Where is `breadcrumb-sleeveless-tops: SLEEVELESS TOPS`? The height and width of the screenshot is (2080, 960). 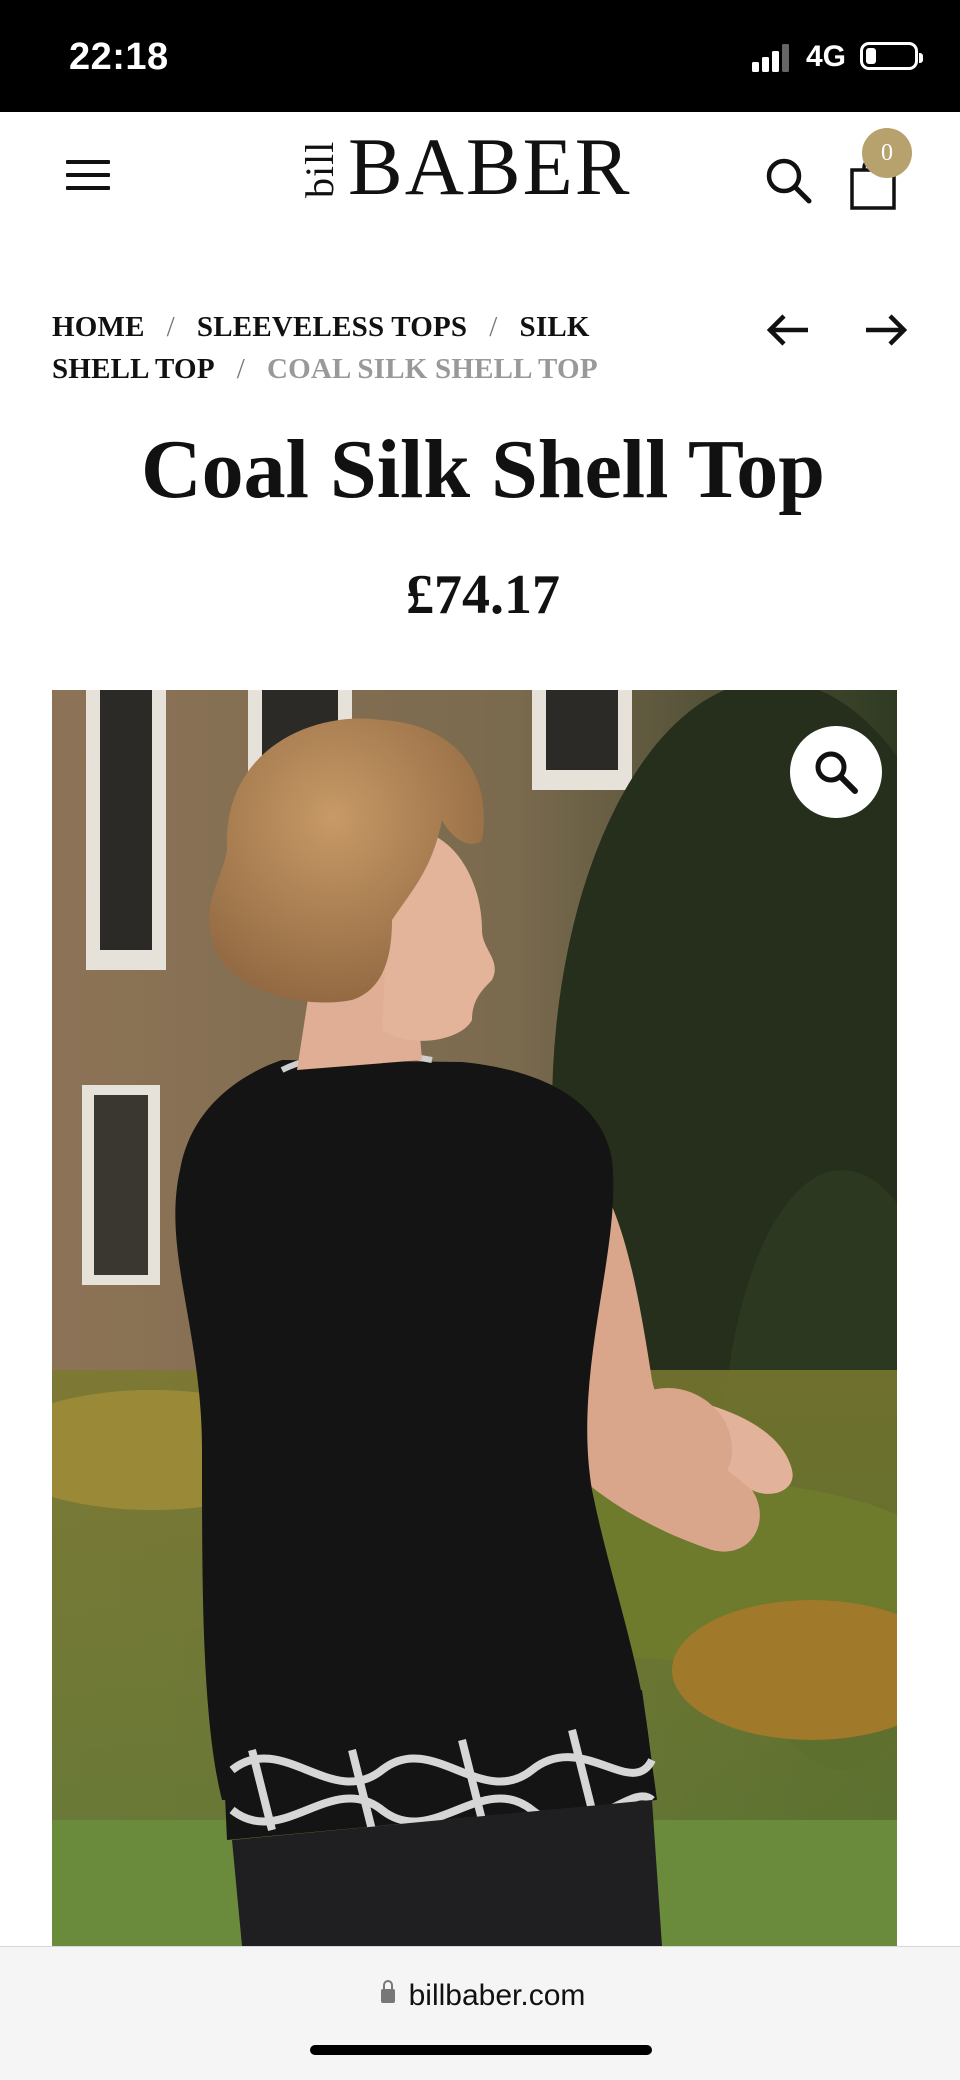
breadcrumb-sleeveless-tops: SLEEVELESS TOPS is located at coordinates (332, 327).